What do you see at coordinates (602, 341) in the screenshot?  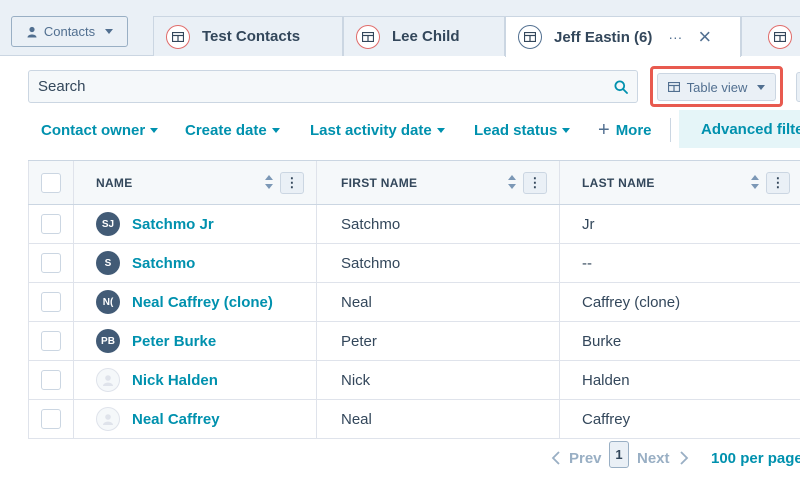 I see `last-name-value: Burke` at bounding box center [602, 341].